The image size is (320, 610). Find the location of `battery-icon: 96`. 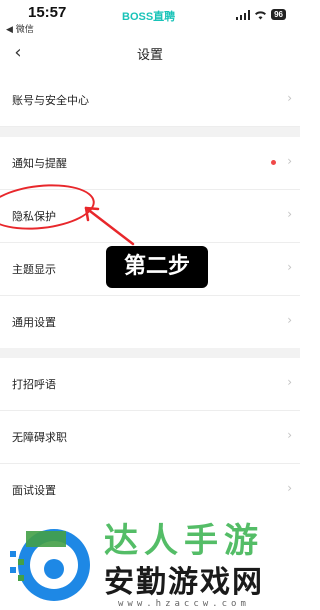

battery-icon: 96 is located at coordinates (278, 14).